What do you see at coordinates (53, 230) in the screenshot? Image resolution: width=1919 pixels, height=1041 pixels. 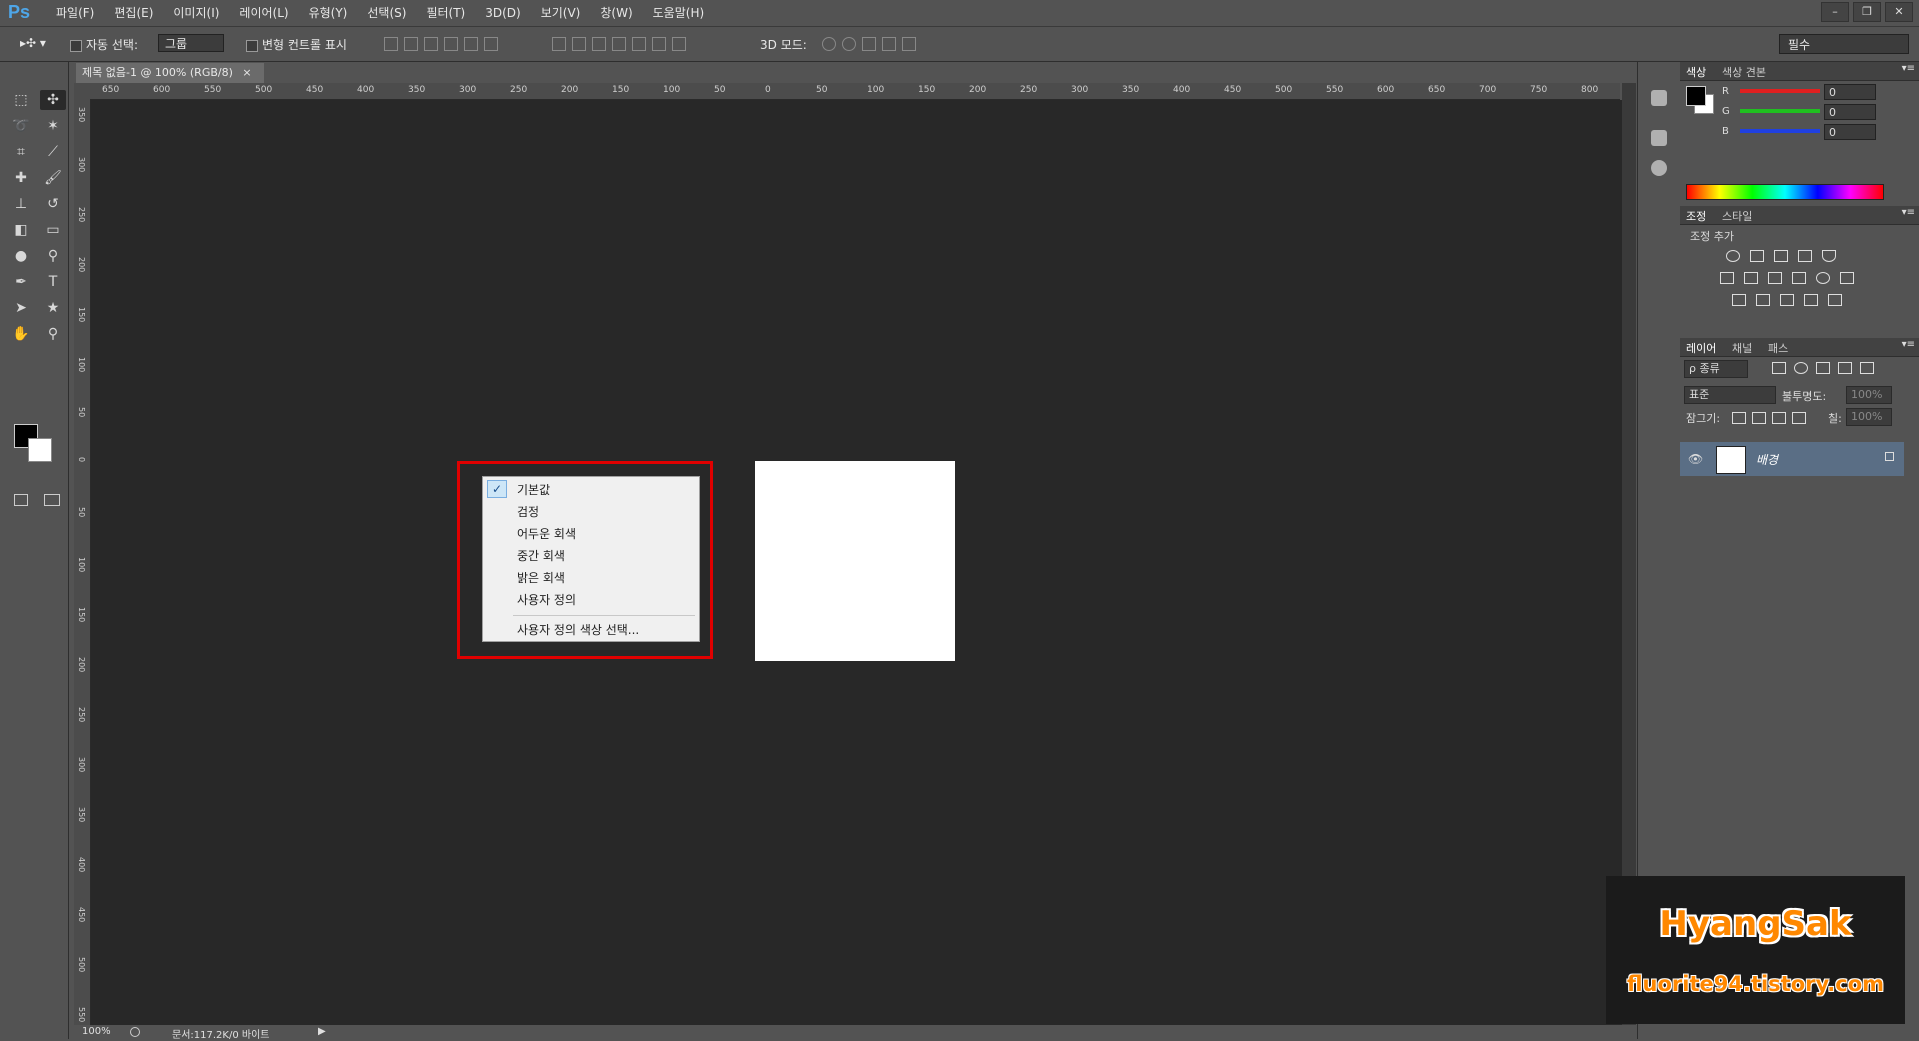 I see `gradient-tool-icon: ▭` at bounding box center [53, 230].